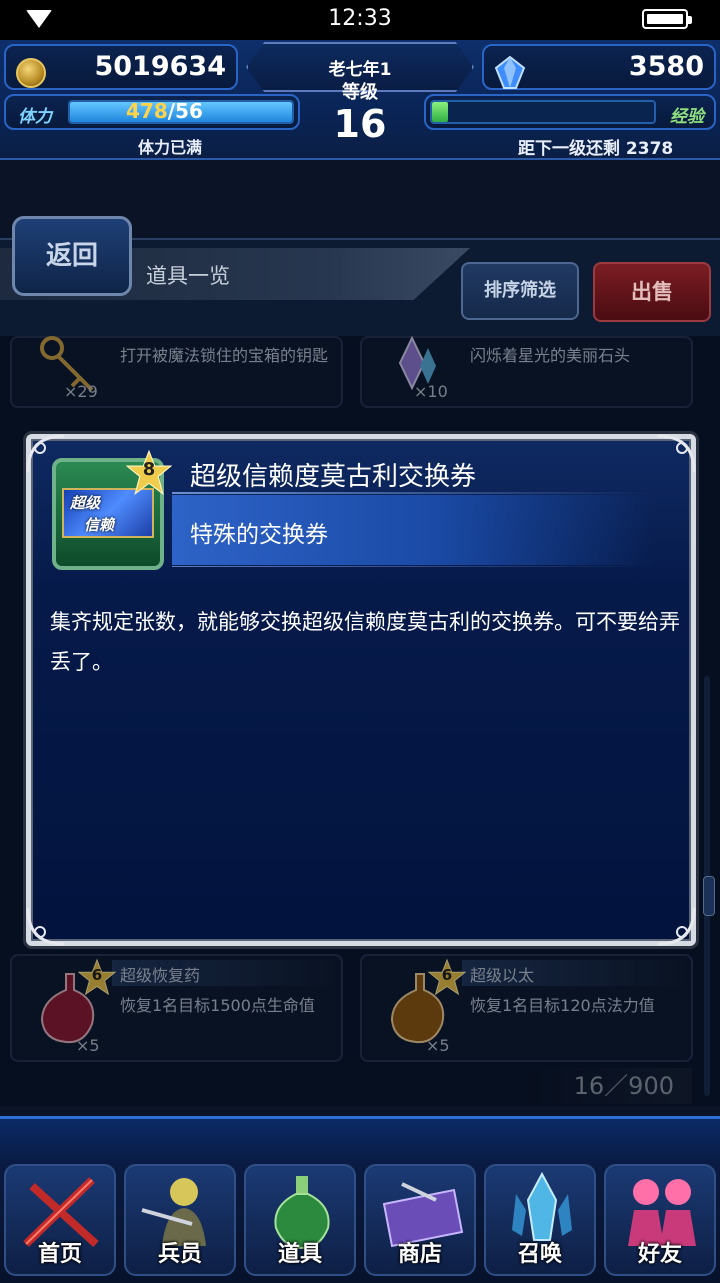 Image resolution: width=720 pixels, height=1283 pixels. What do you see at coordinates (147, 111) in the screenshot?
I see `stamina-current: 478` at bounding box center [147, 111].